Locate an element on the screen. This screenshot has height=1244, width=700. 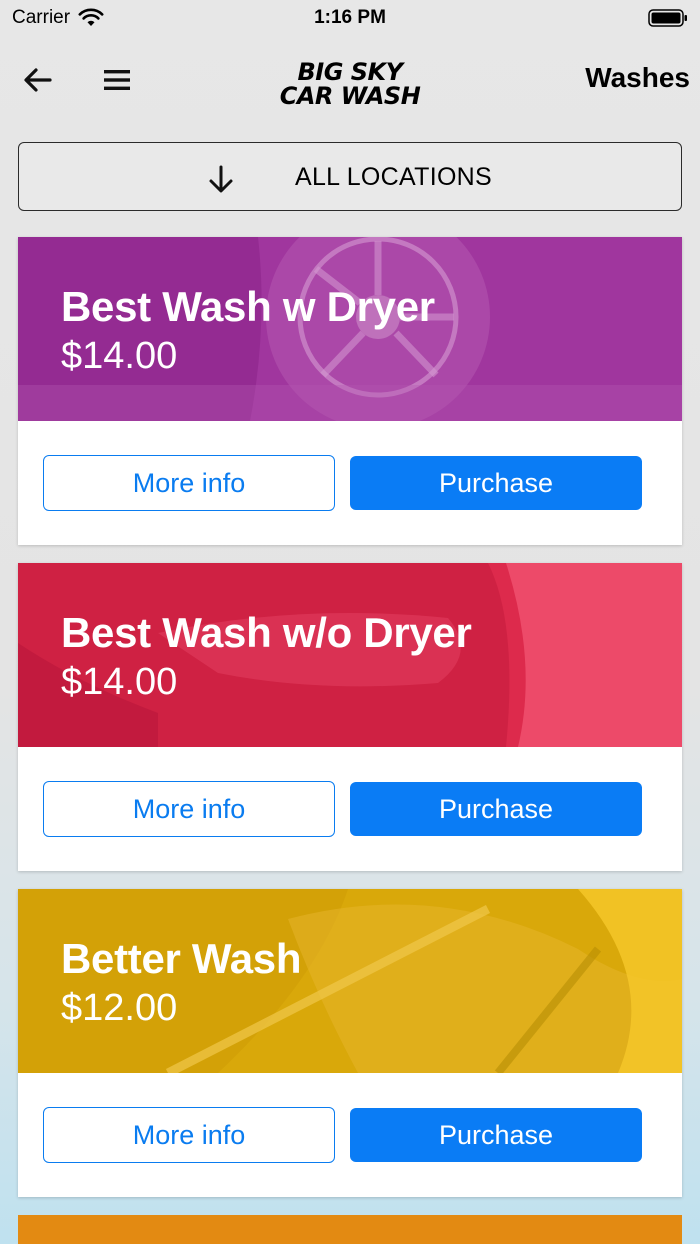
brand-logo: BIG SKY CAR WASH is located at coordinates (350, 84).